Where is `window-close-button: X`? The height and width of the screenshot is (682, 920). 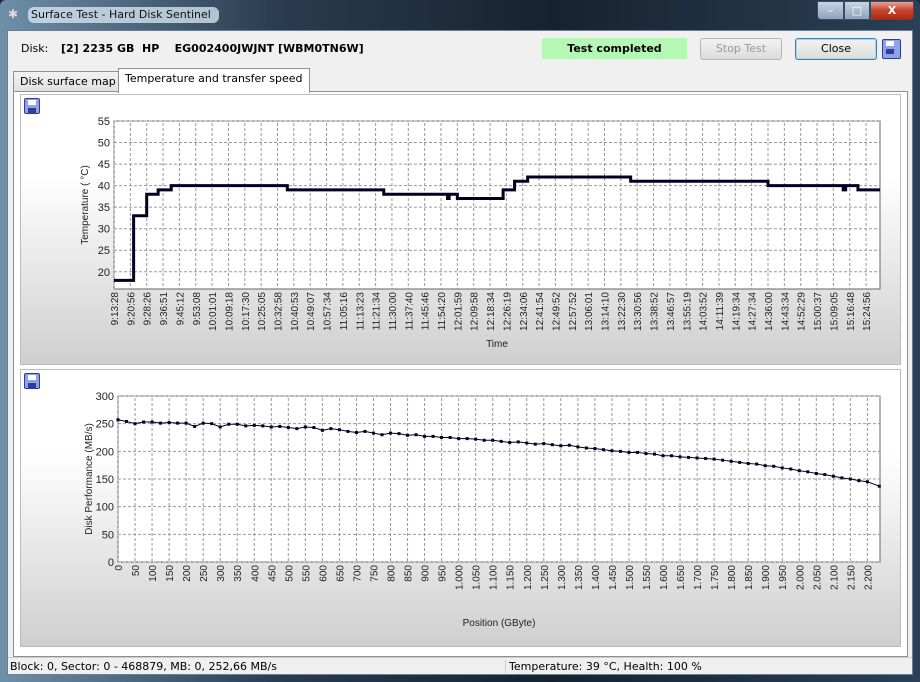
window-close-button: X is located at coordinates (892, 10).